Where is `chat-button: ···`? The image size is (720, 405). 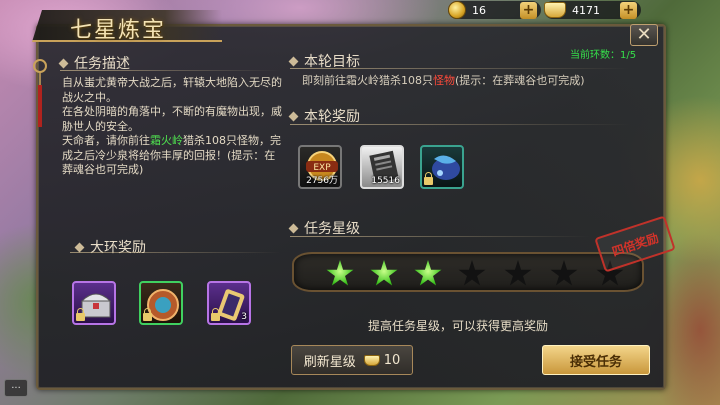 chat-button: ··· is located at coordinates (16, 388).